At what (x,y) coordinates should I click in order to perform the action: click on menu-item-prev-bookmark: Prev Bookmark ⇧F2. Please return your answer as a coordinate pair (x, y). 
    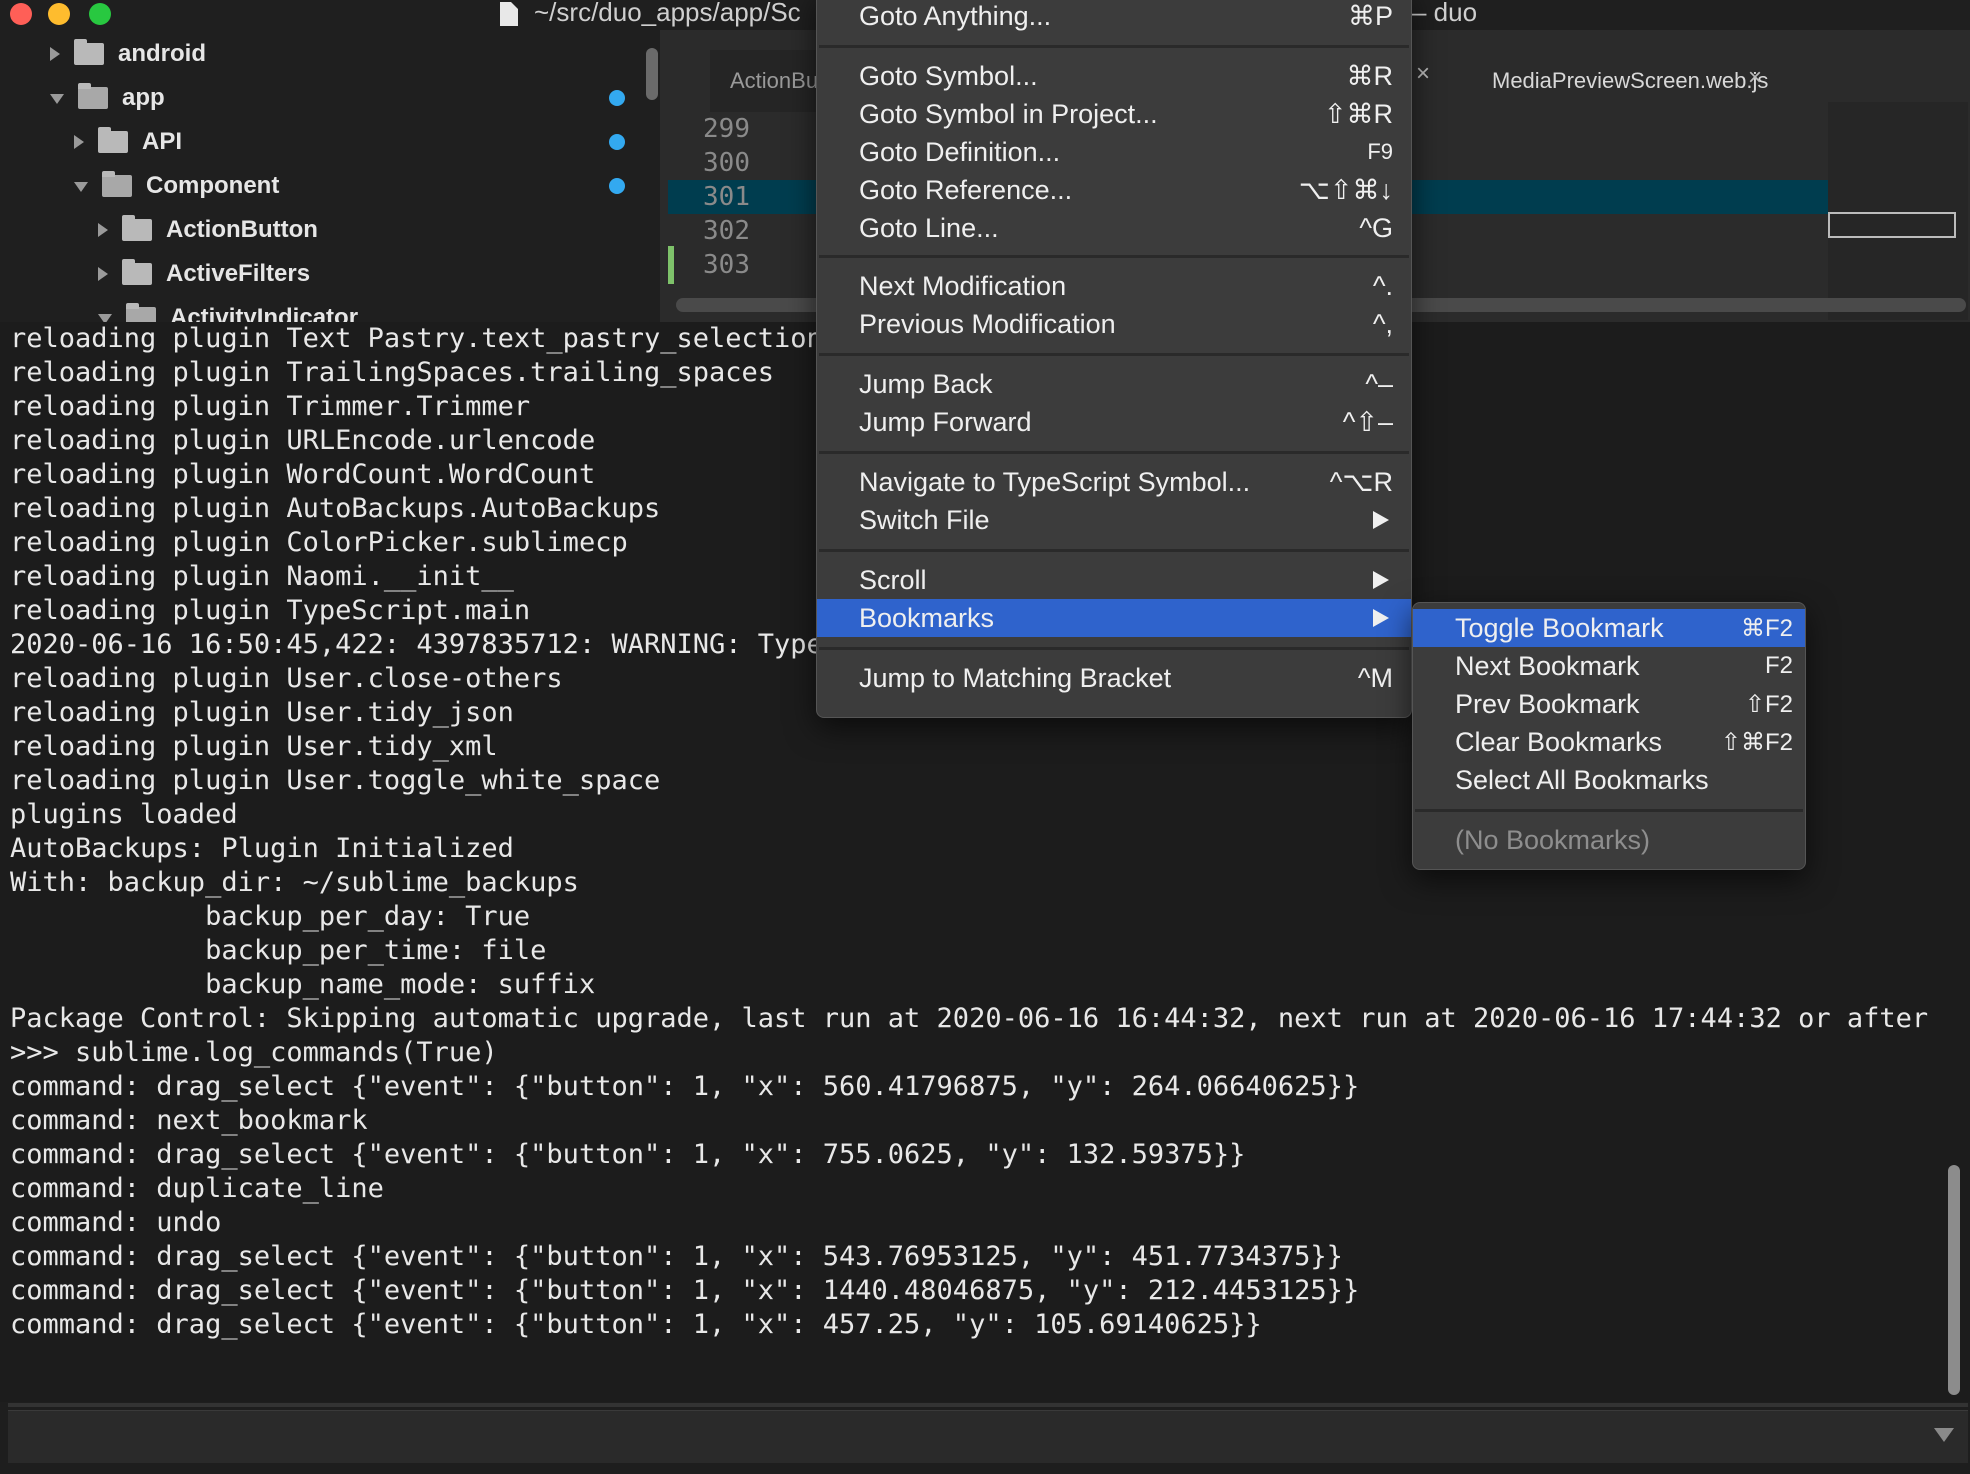
    Looking at the image, I should click on (1609, 704).